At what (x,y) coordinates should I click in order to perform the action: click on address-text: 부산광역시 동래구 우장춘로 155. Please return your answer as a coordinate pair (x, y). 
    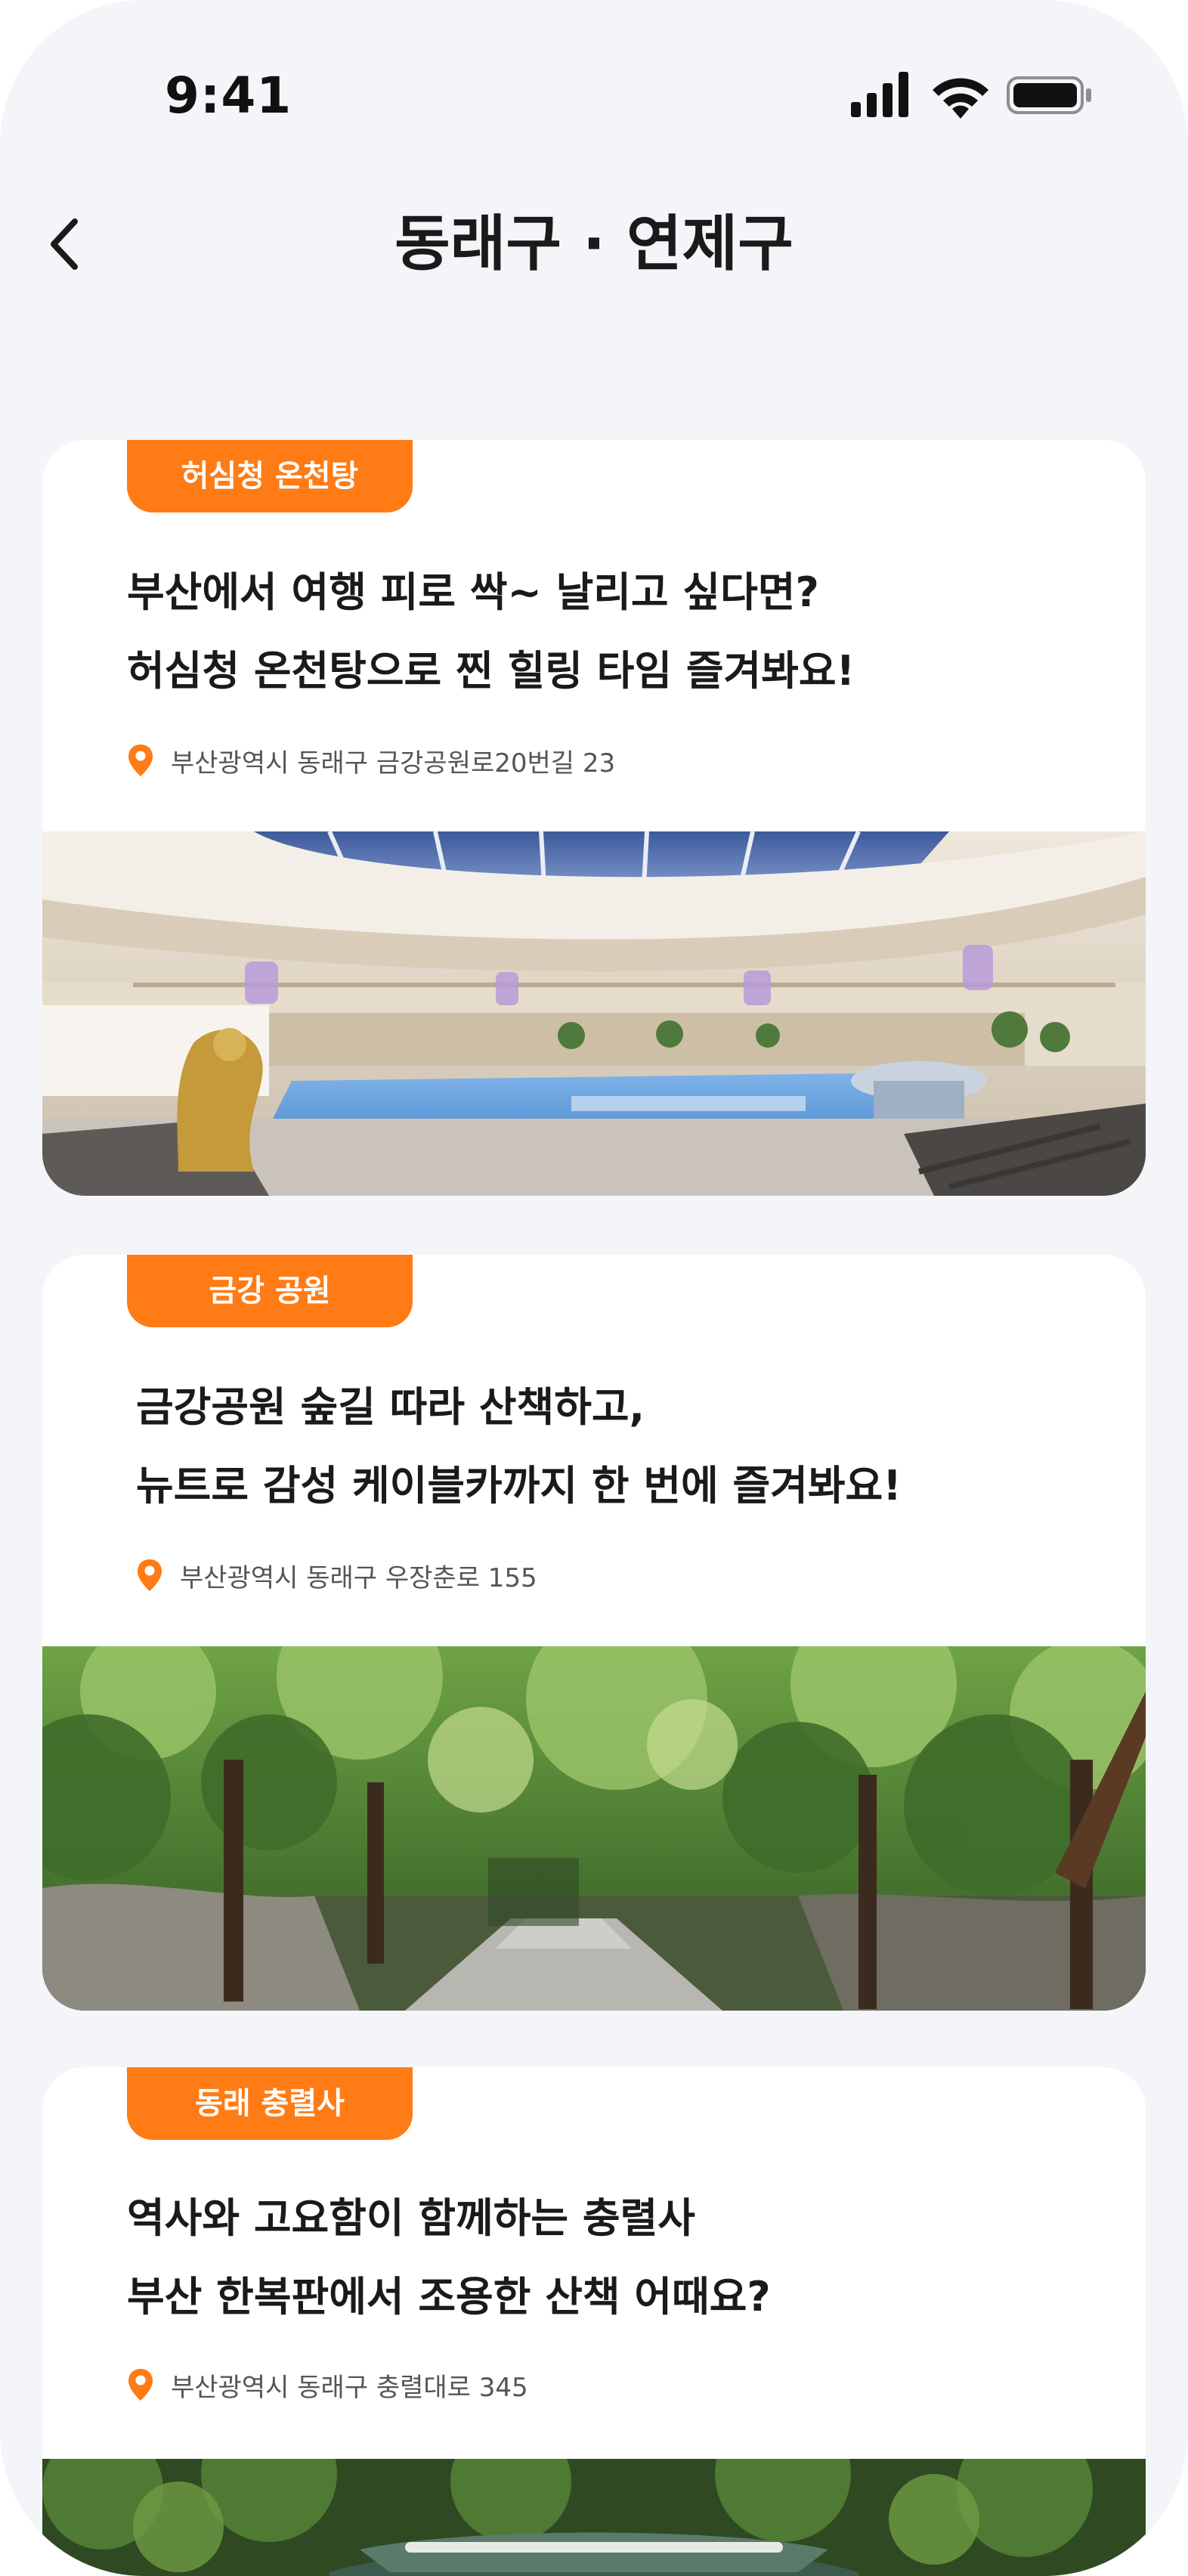
    Looking at the image, I should click on (359, 1578).